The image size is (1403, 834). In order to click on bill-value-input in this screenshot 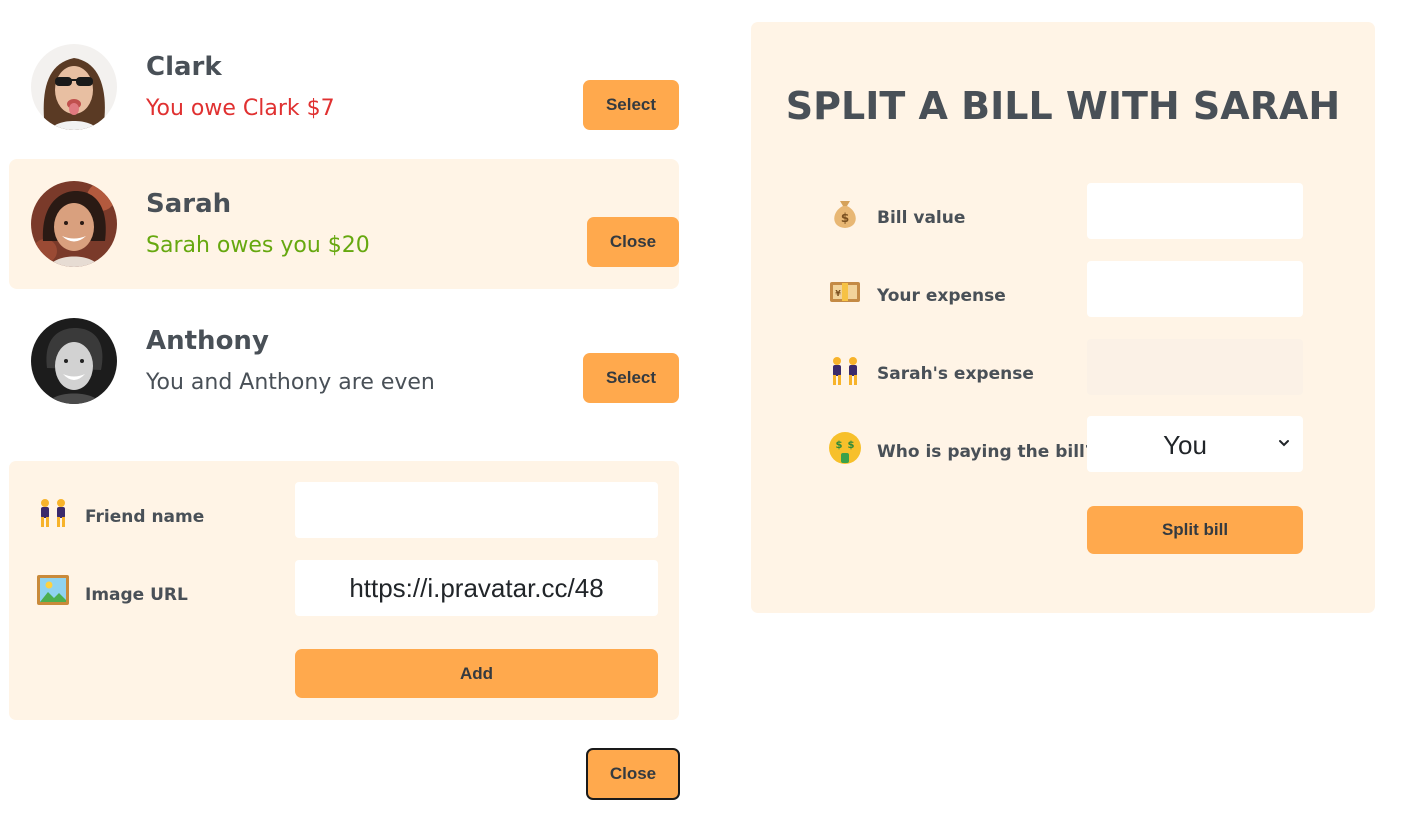, I will do `click(1195, 211)`.